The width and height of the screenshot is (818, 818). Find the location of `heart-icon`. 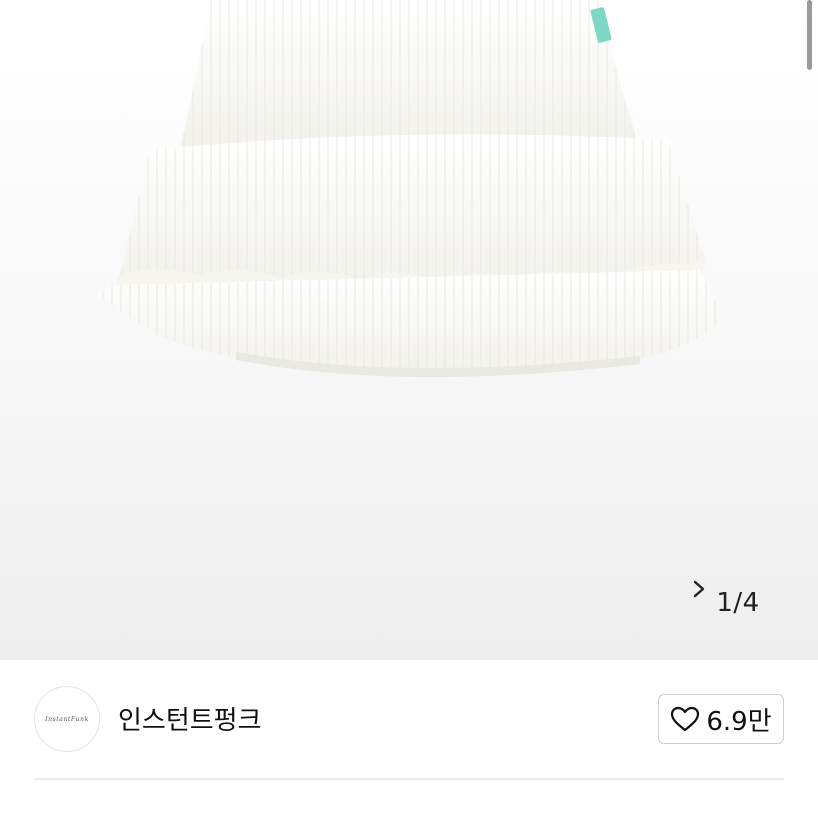

heart-icon is located at coordinates (685, 719).